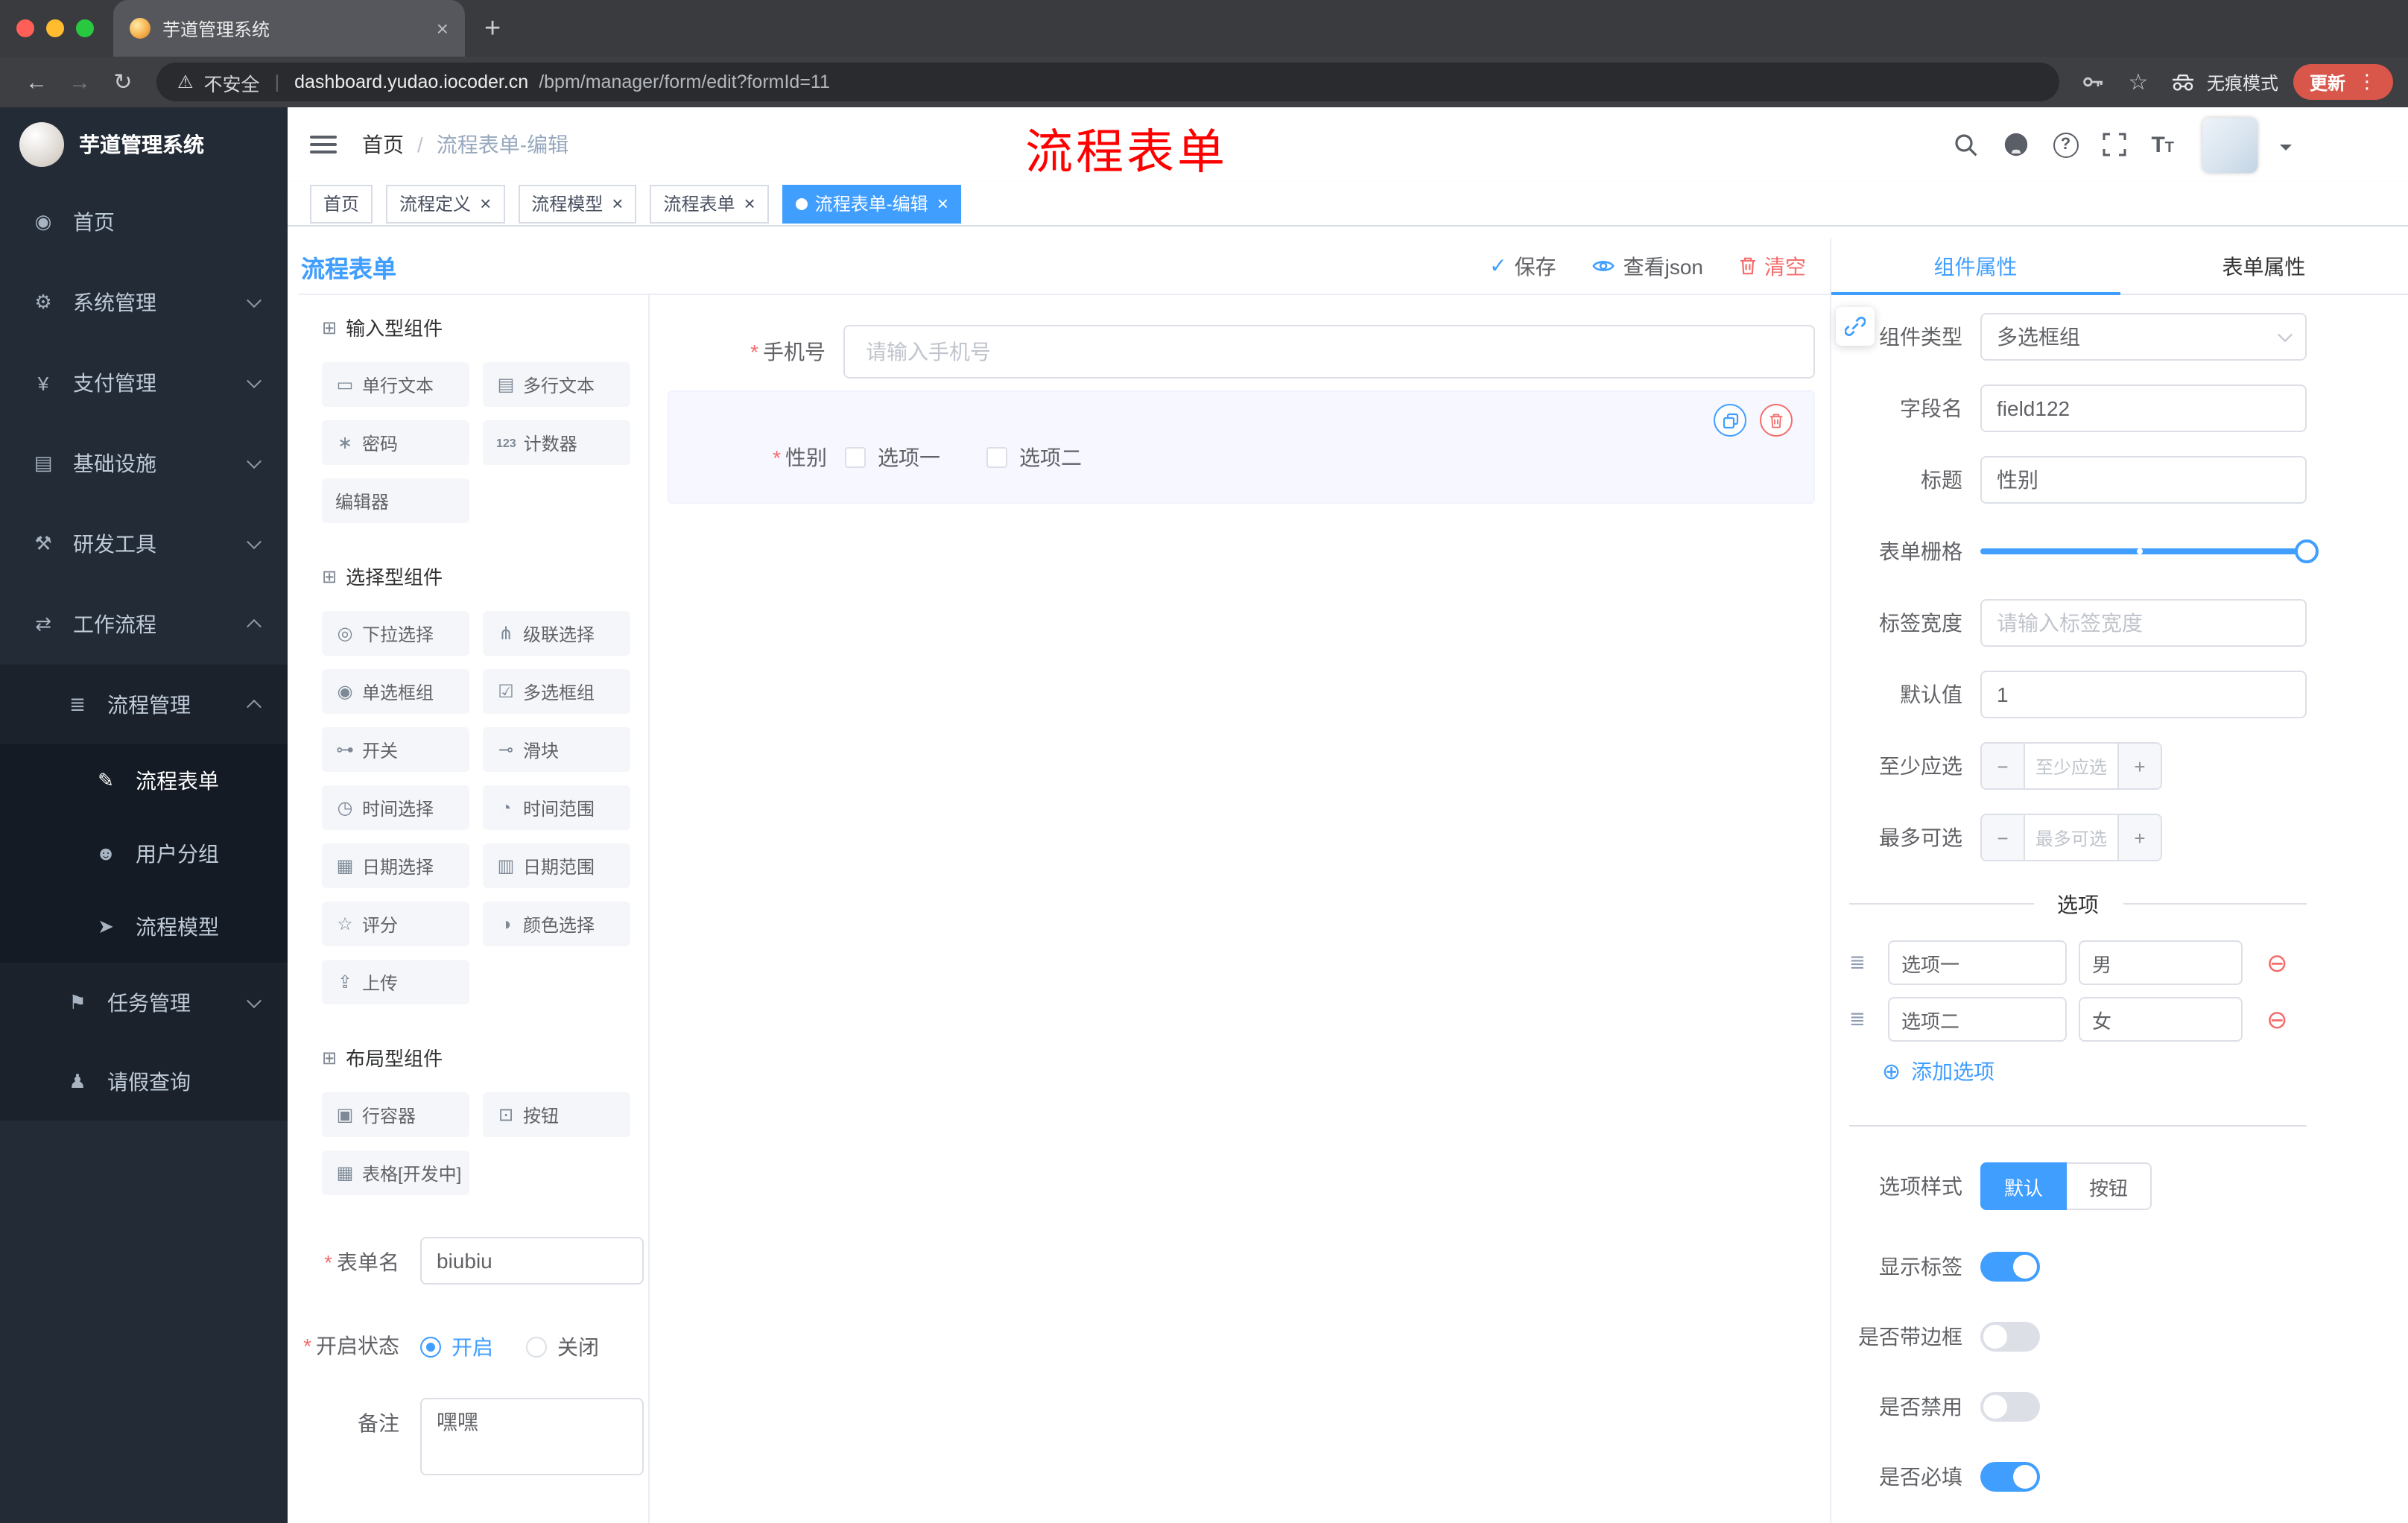 The image size is (2408, 1523). What do you see at coordinates (395, 808) in the screenshot?
I see `palette-item-时间选择: ◷ 时间选择` at bounding box center [395, 808].